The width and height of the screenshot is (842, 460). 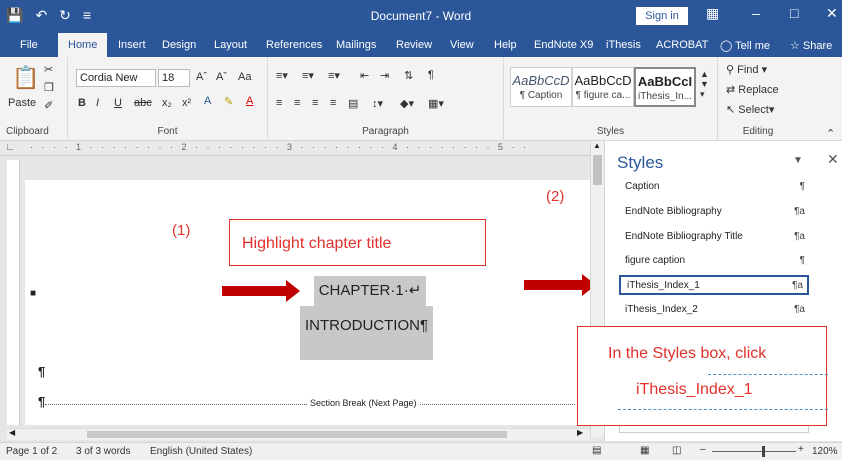 What do you see at coordinates (228, 101) in the screenshot?
I see `highlight-icon: ✎` at bounding box center [228, 101].